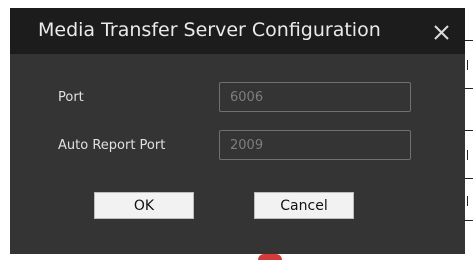 Image resolution: width=473 pixels, height=260 pixels. What do you see at coordinates (304, 205) in the screenshot?
I see `cancel-button: Cancel` at bounding box center [304, 205].